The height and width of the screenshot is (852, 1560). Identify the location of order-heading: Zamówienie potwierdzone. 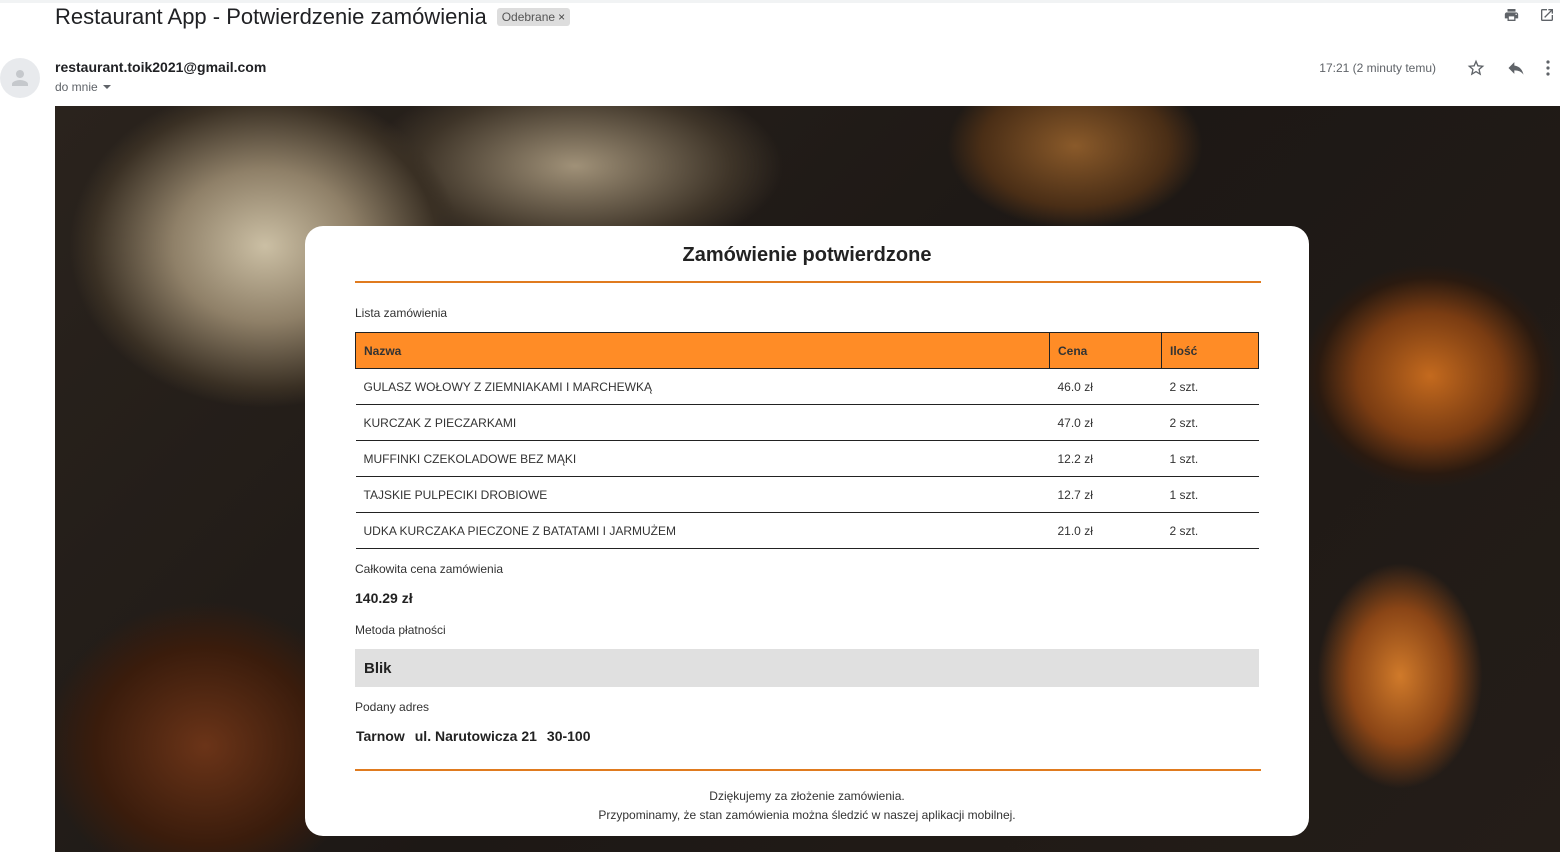
(807, 255).